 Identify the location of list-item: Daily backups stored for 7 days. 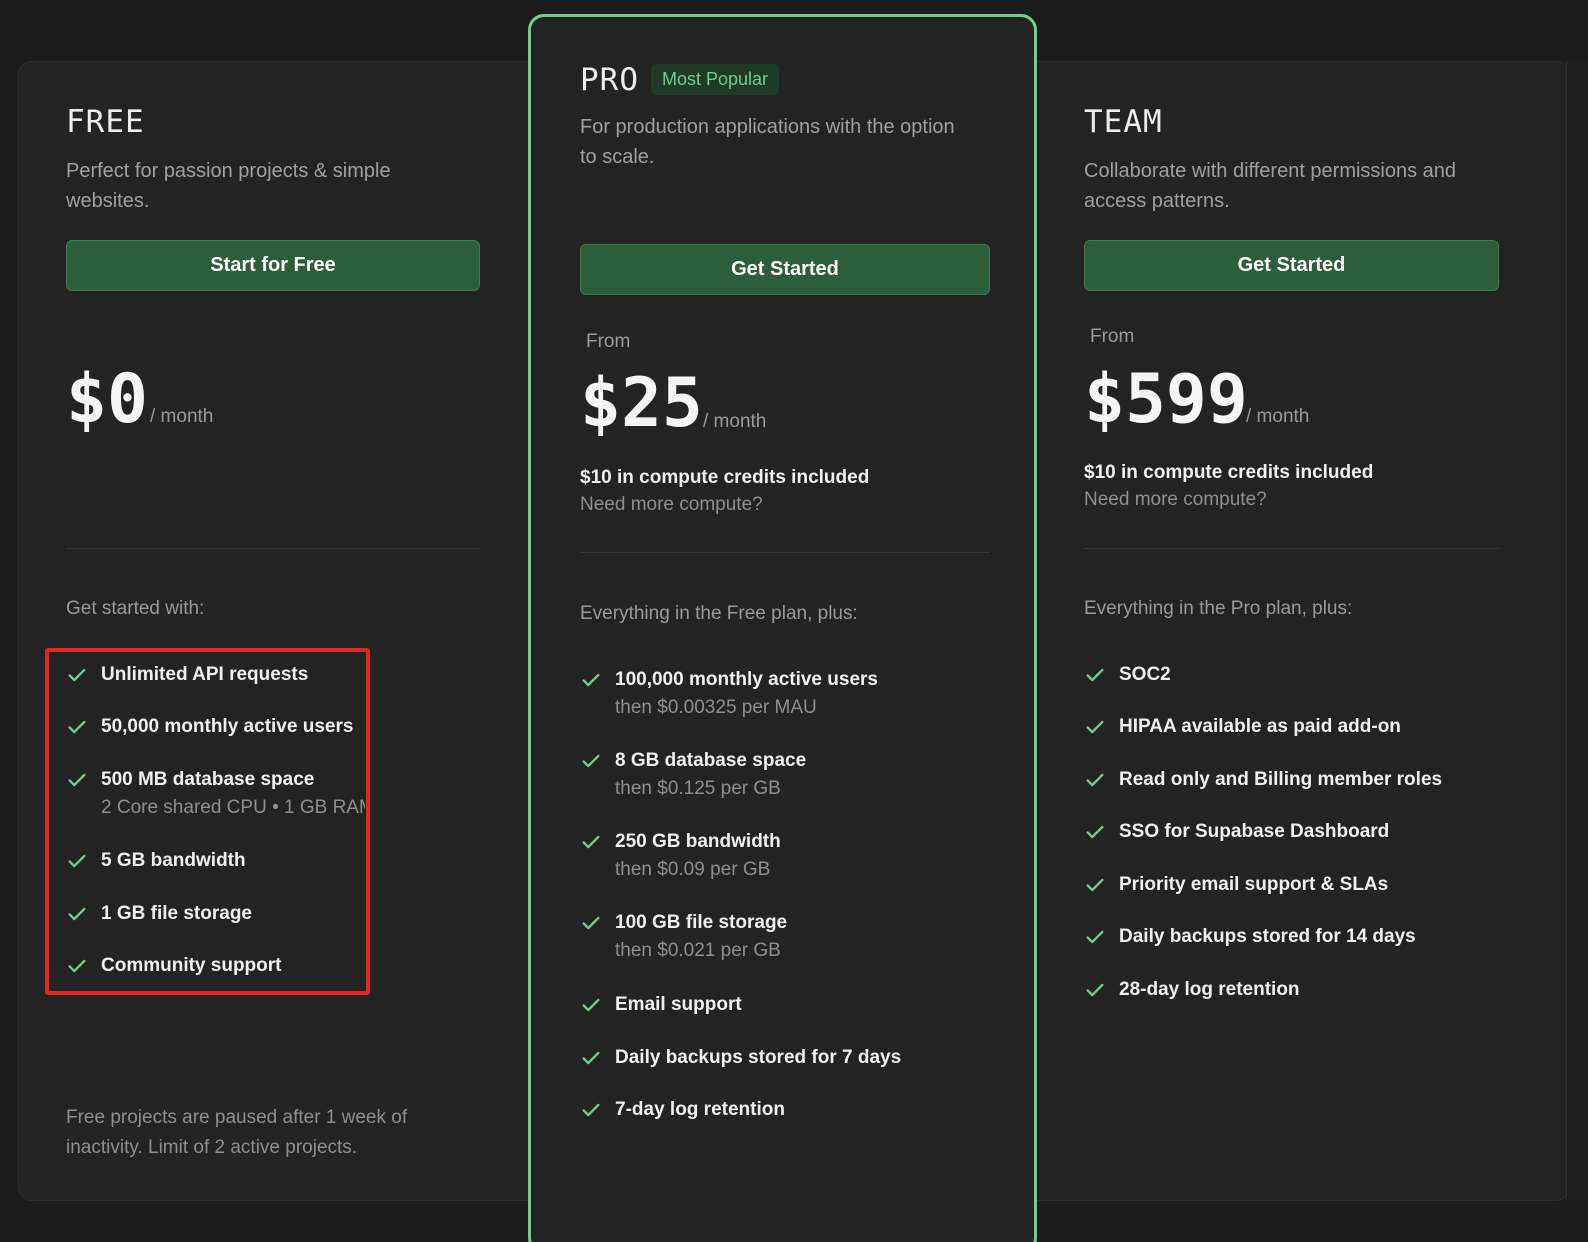
(740, 1058).